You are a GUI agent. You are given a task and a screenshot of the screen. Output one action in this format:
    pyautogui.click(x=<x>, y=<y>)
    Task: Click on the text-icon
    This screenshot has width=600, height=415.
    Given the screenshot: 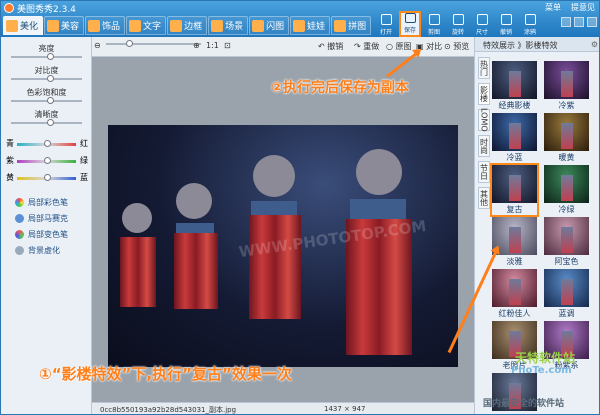 What is the action you would take?
    pyautogui.click(x=135, y=25)
    